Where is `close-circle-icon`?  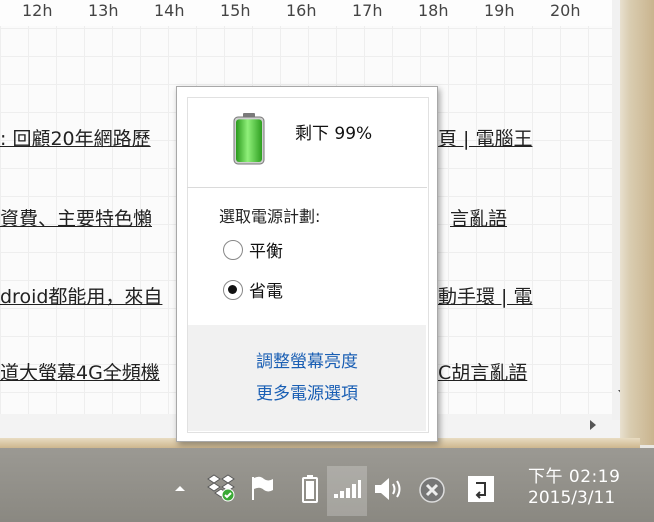 close-circle-icon is located at coordinates (432, 490).